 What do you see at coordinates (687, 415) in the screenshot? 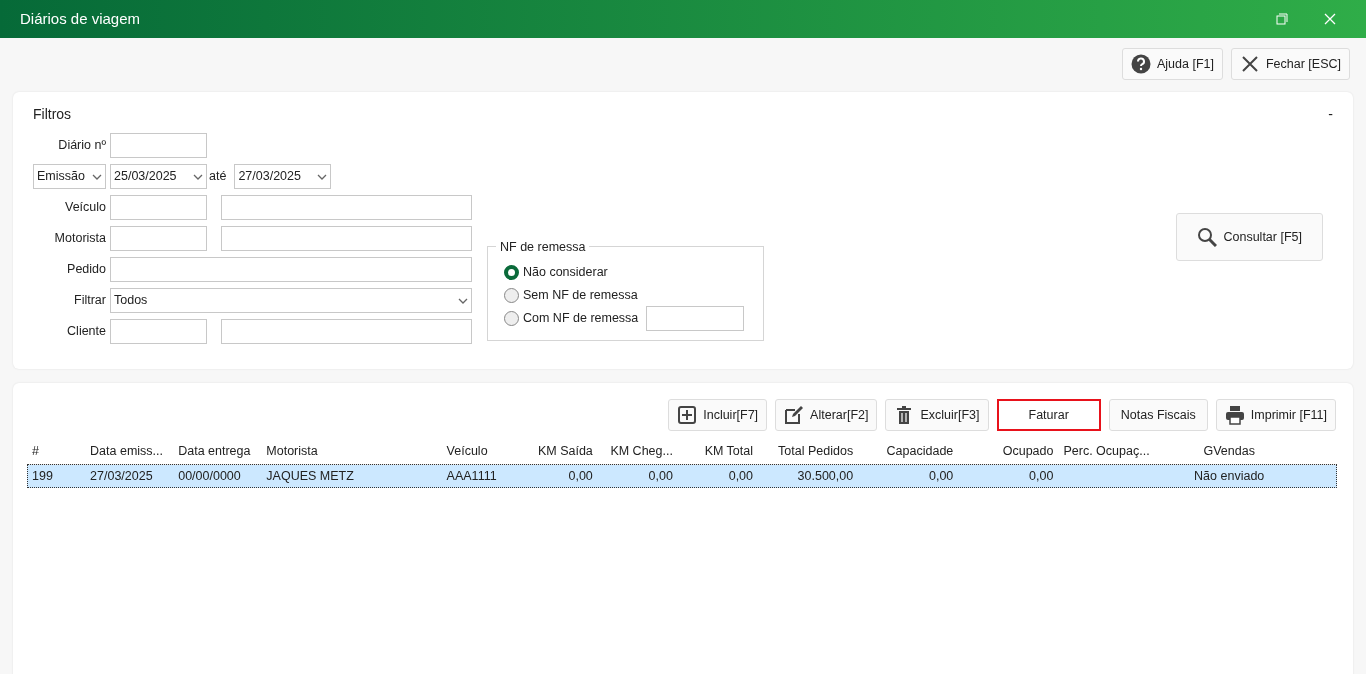
I see `plus-icon` at bounding box center [687, 415].